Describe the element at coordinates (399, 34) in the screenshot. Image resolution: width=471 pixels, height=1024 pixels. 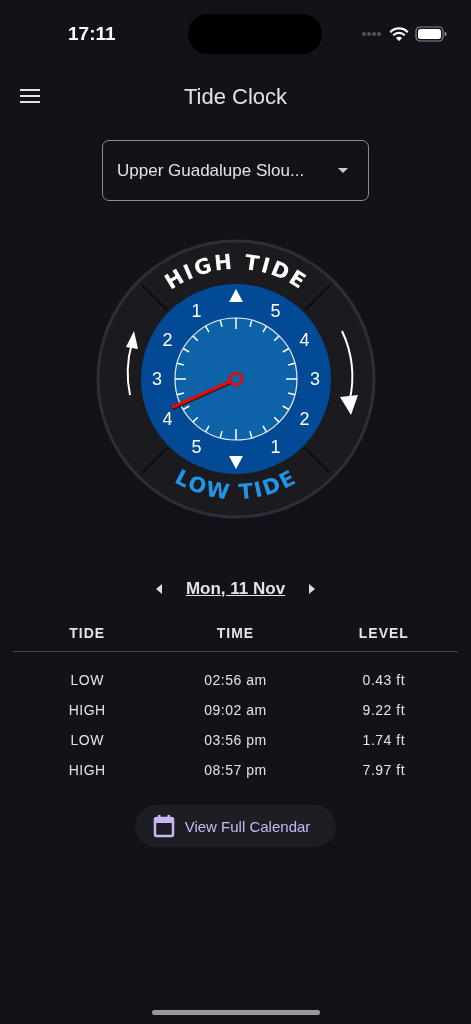
I see `wifi-icon` at that location.